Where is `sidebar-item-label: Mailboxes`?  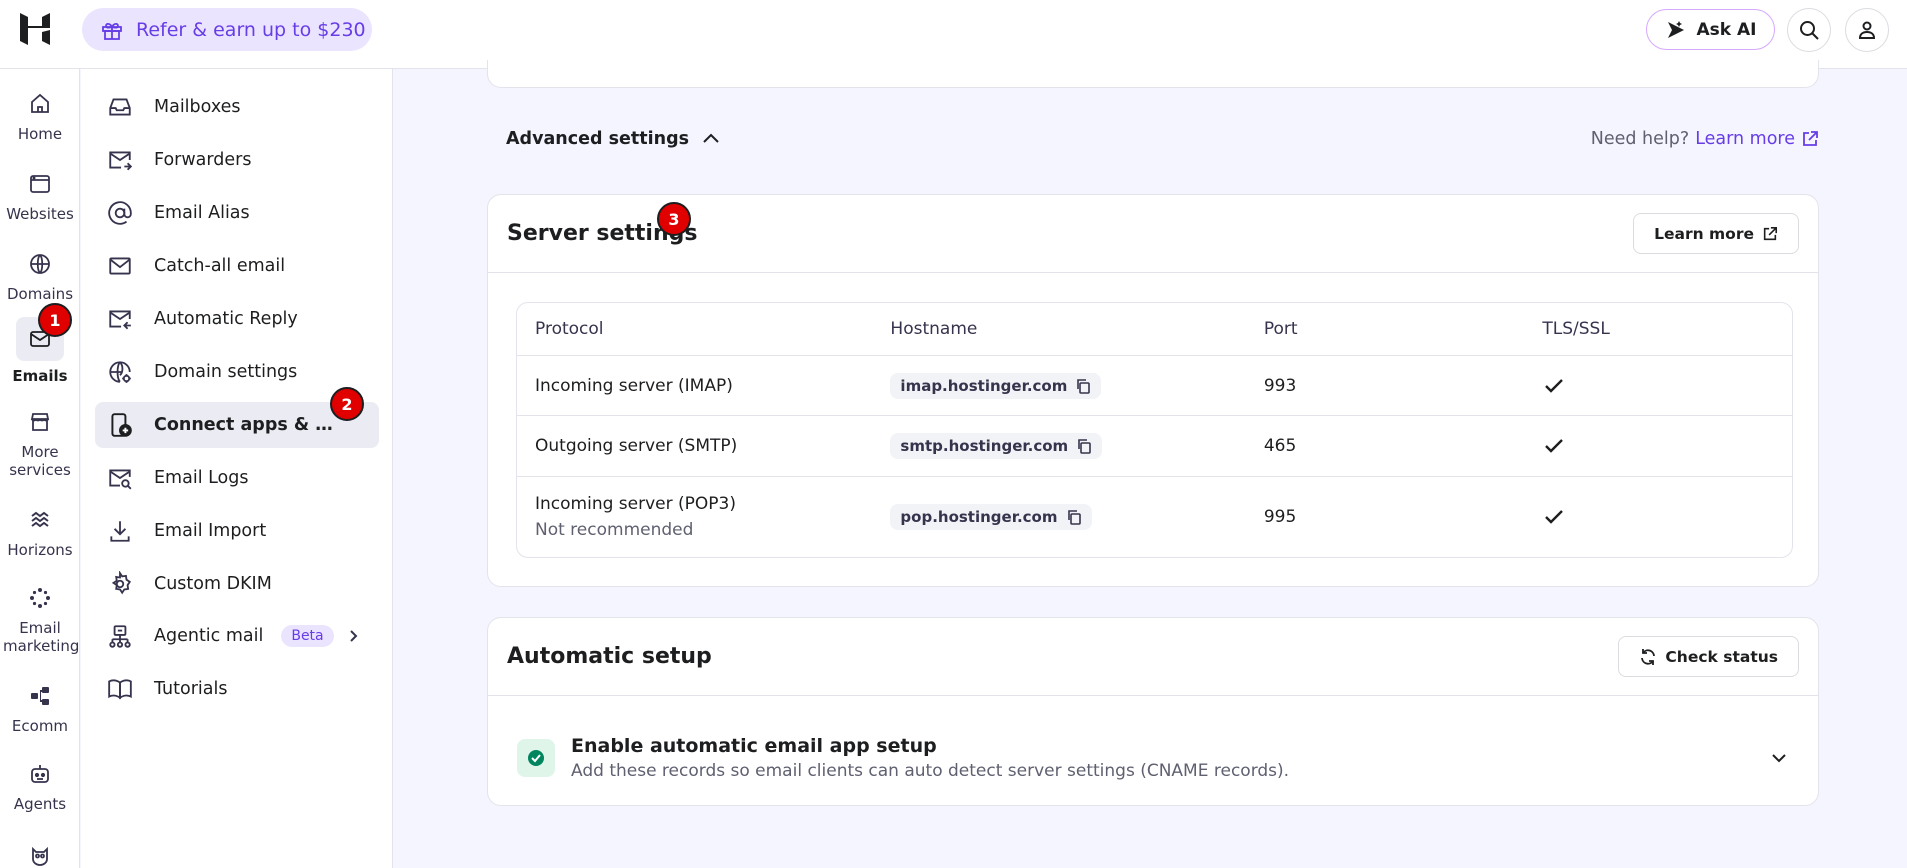 sidebar-item-label: Mailboxes is located at coordinates (197, 107).